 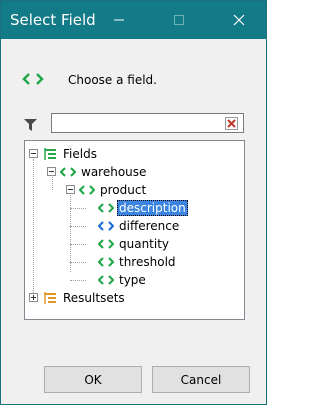 I want to click on clear-filter-button, so click(x=231, y=123).